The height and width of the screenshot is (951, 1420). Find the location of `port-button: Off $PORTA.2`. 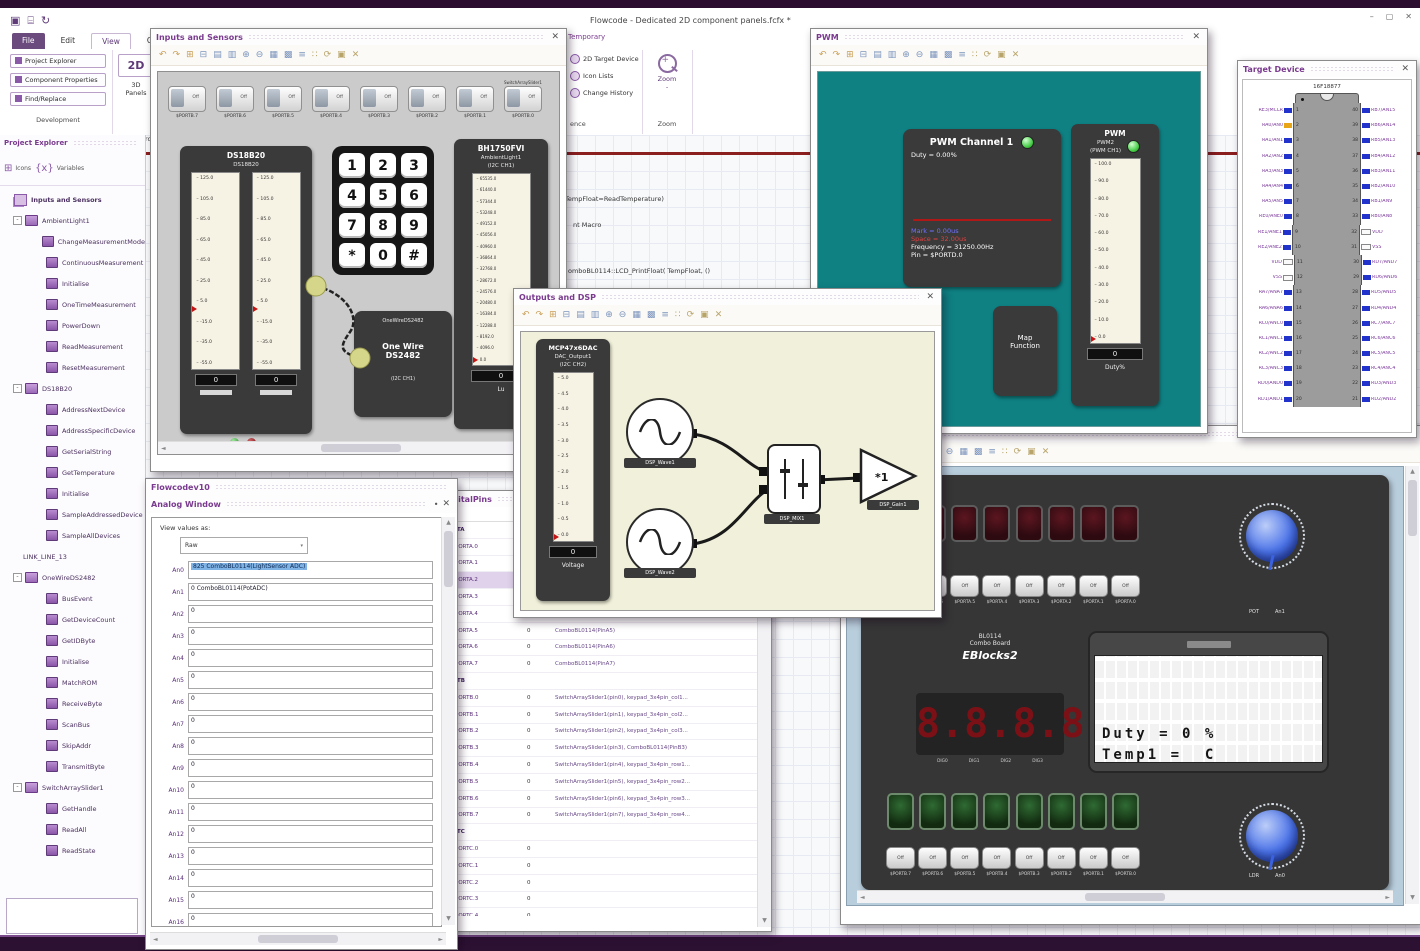

port-button: Off $PORTA.2 is located at coordinates (1061, 590).